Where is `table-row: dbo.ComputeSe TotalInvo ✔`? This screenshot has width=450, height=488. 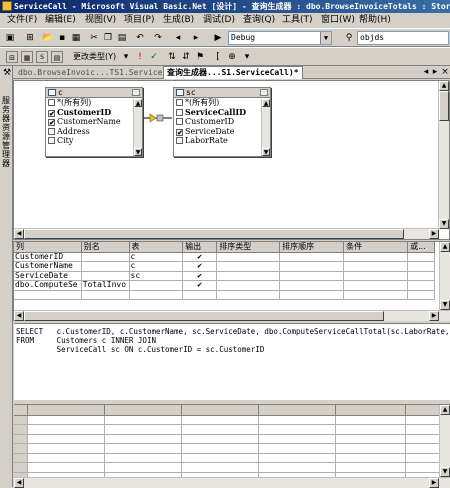
table-row: dbo.ComputeSe TotalInvo ✔ is located at coordinates (224, 285).